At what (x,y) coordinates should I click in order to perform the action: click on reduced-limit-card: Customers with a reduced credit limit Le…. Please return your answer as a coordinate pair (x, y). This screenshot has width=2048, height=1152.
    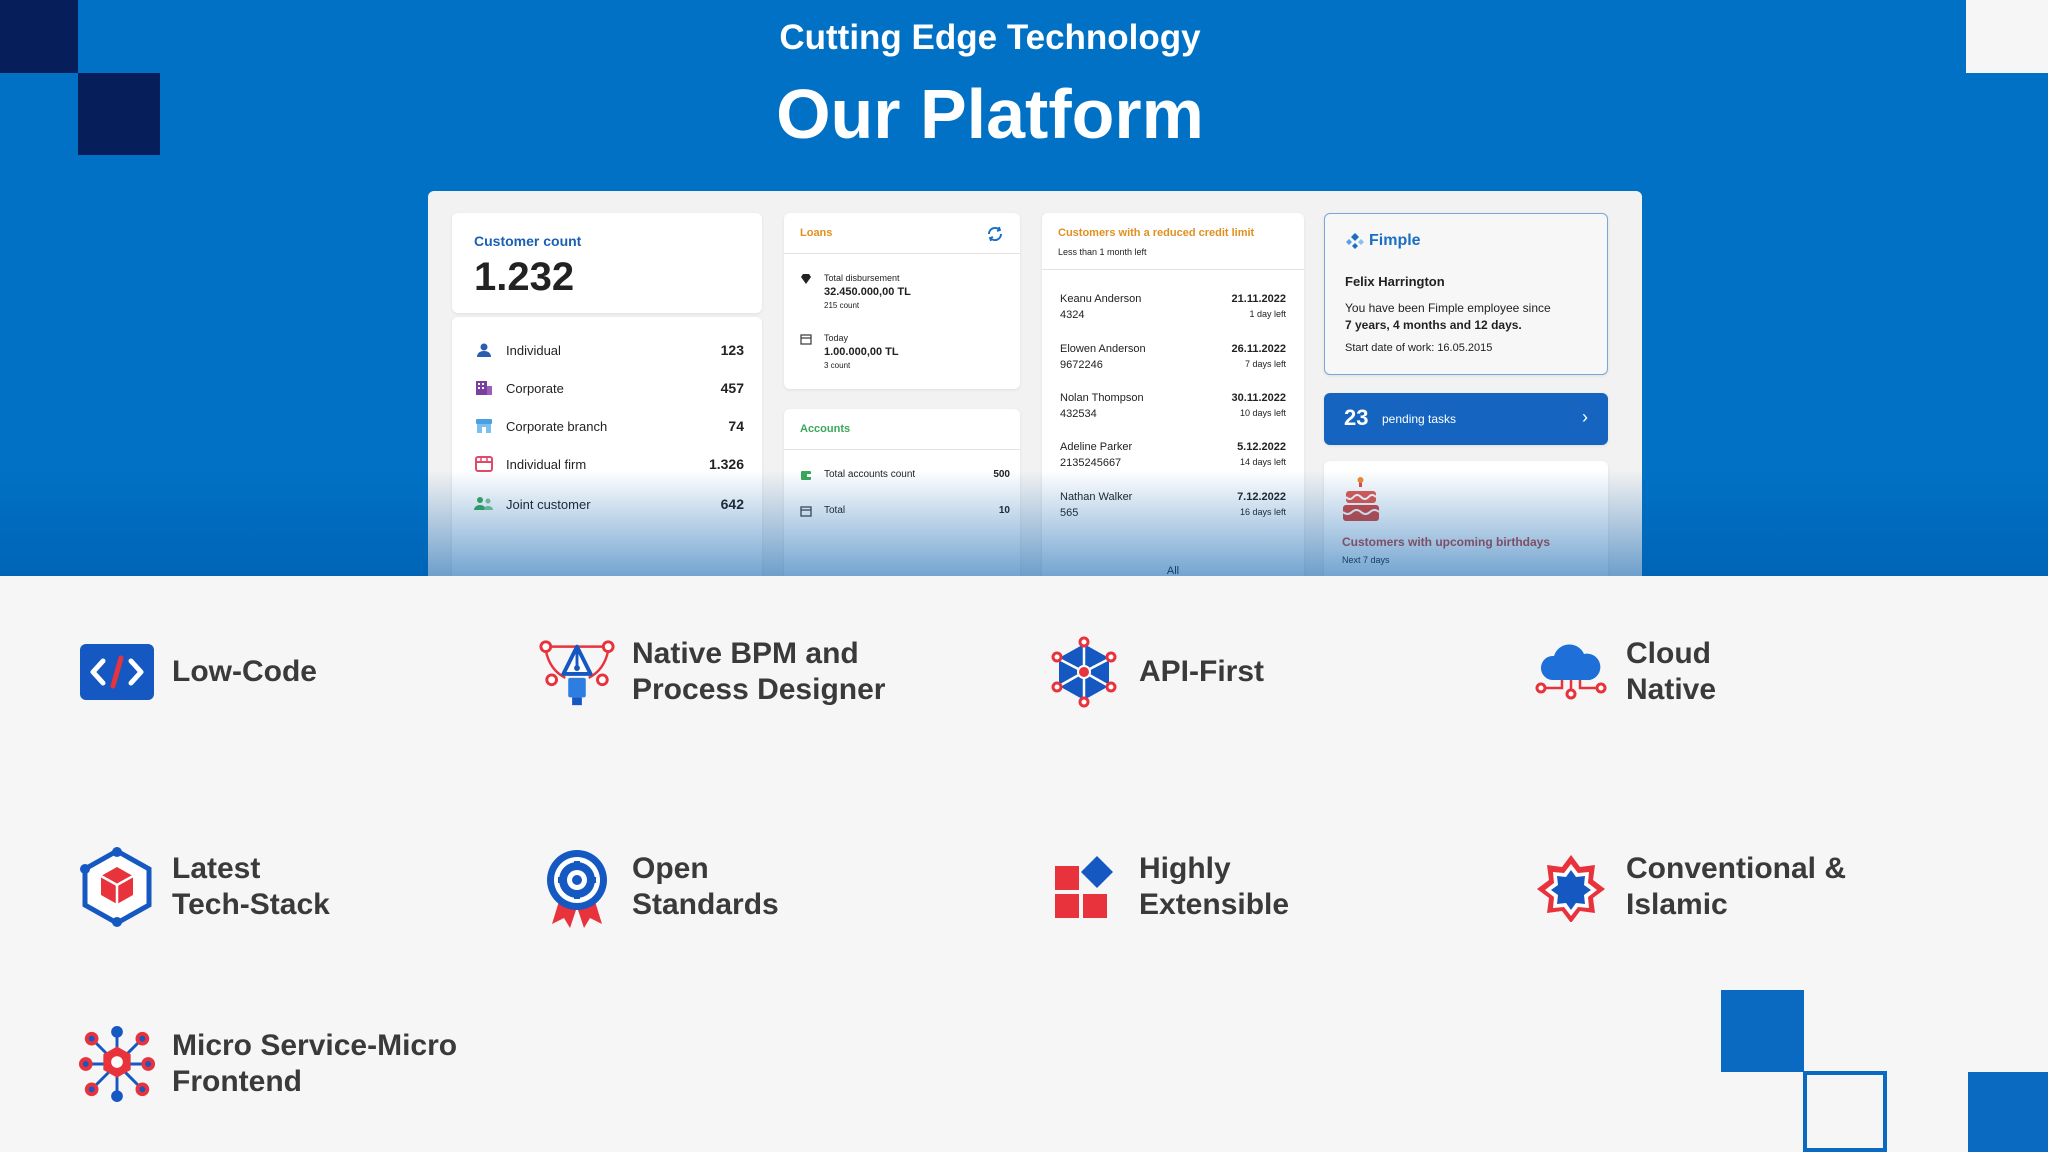
    Looking at the image, I should click on (1173, 394).